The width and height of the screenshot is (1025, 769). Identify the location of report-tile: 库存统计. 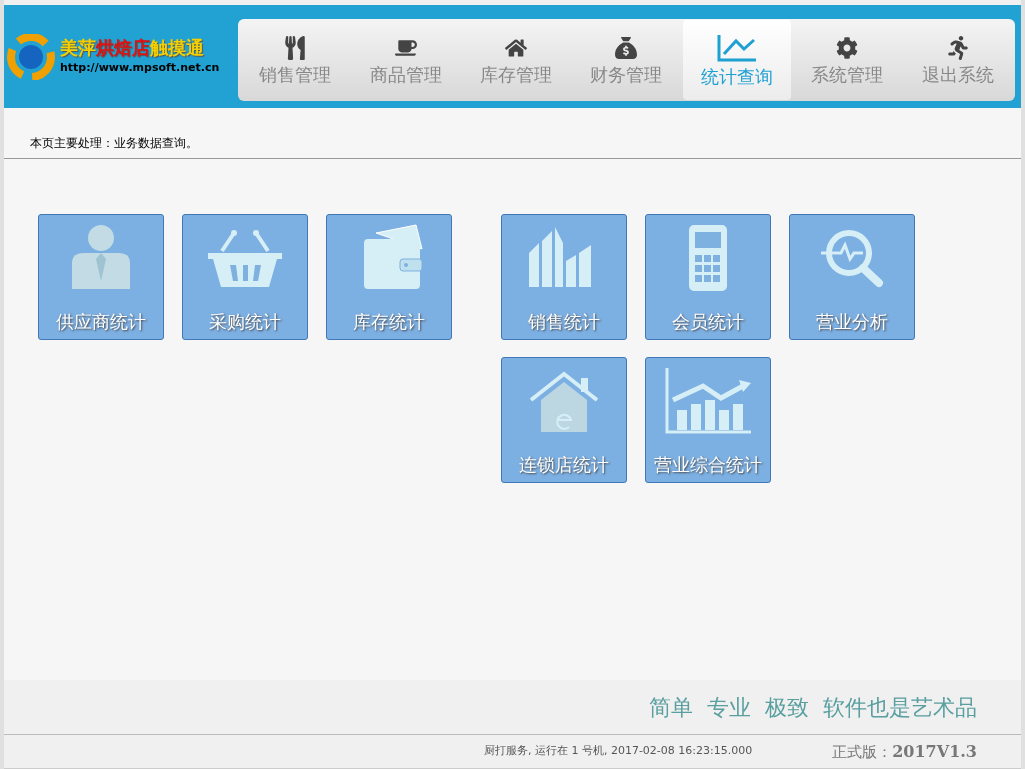
(389, 277).